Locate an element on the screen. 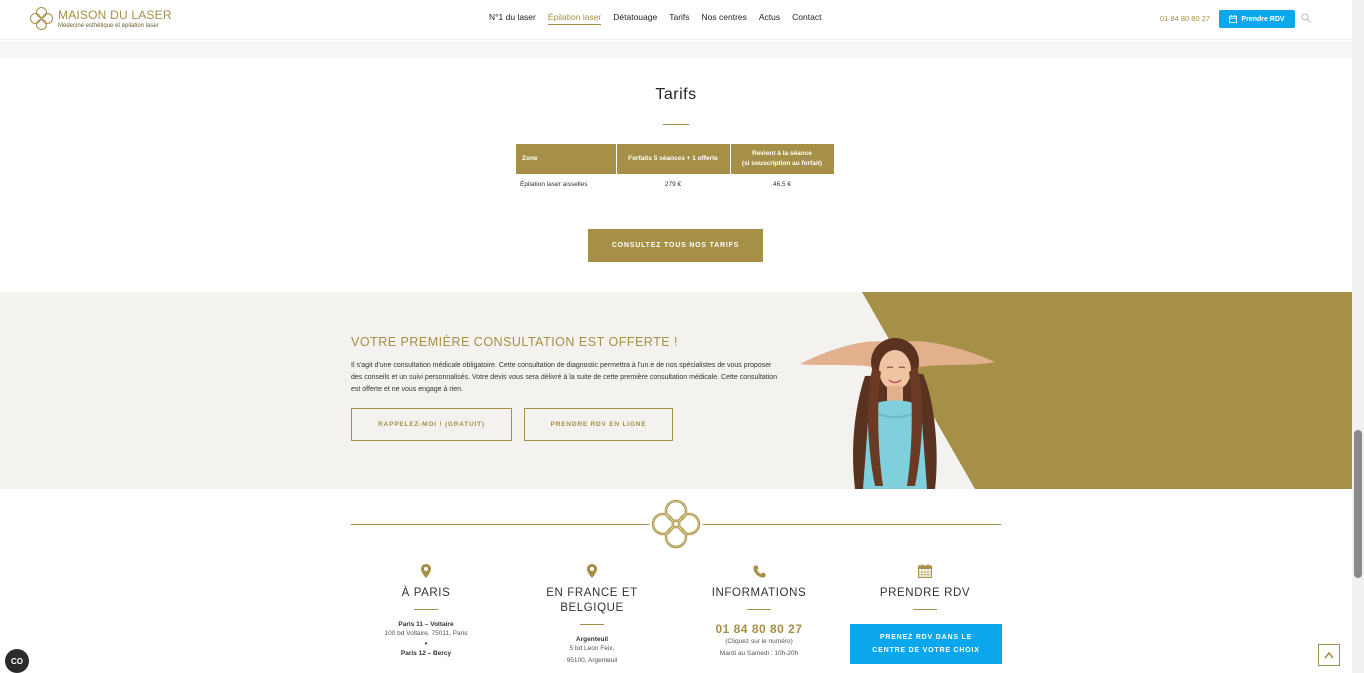 This screenshot has height=673, width=1364. brand-name: MAISON DU LASER is located at coordinates (115, 15).